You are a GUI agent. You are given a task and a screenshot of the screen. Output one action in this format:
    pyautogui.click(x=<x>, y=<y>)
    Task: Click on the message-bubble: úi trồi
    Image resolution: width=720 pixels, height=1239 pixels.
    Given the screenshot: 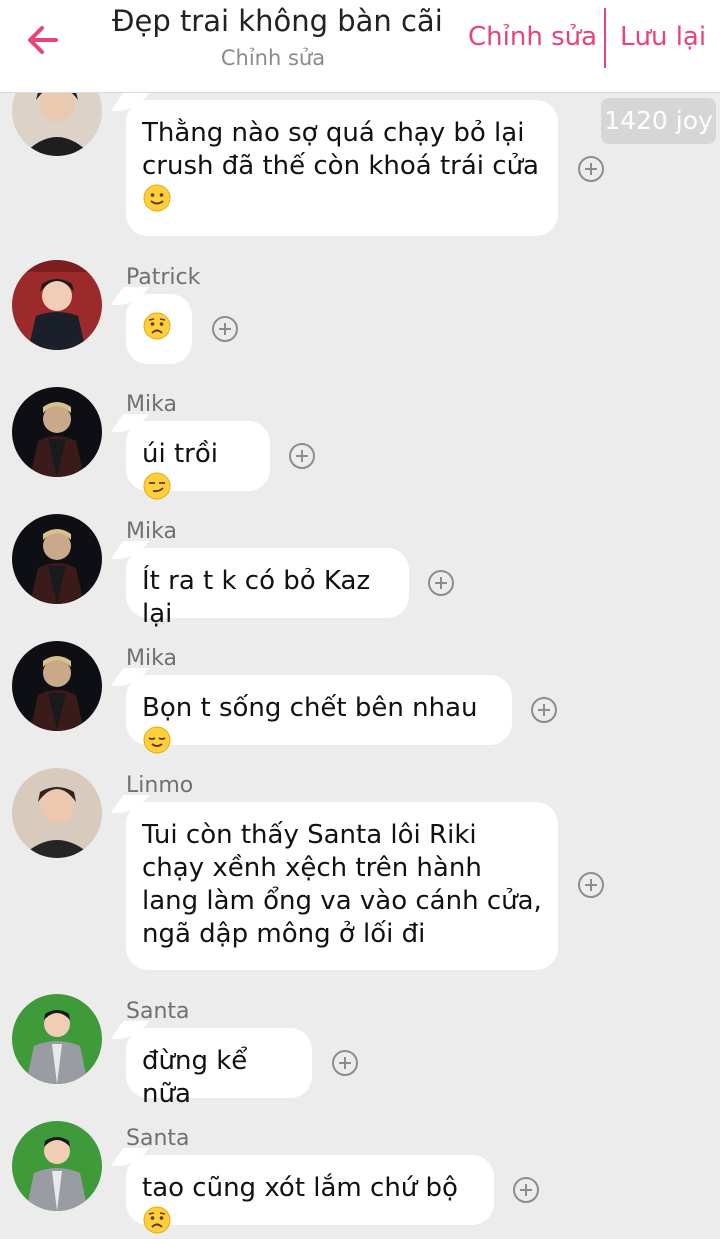 What is the action you would take?
    pyautogui.click(x=198, y=460)
    